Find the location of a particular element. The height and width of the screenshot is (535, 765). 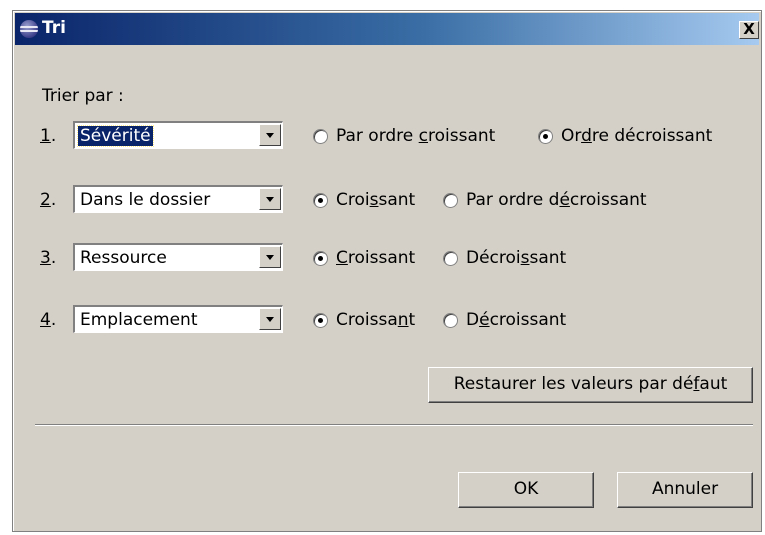

descending-radio-1: Ordre décroissant is located at coordinates (625, 136).